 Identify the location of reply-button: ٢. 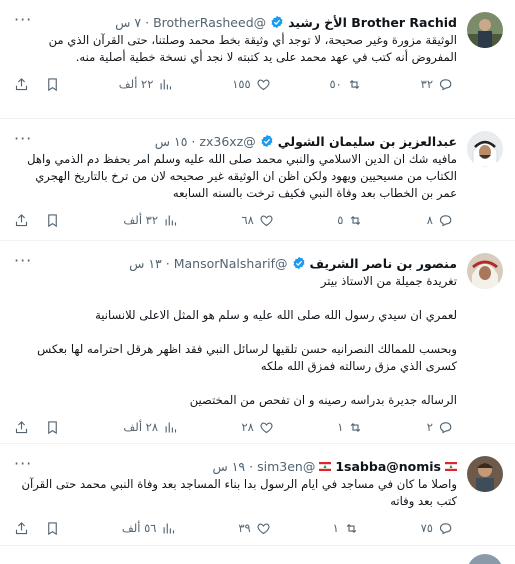
(440, 427).